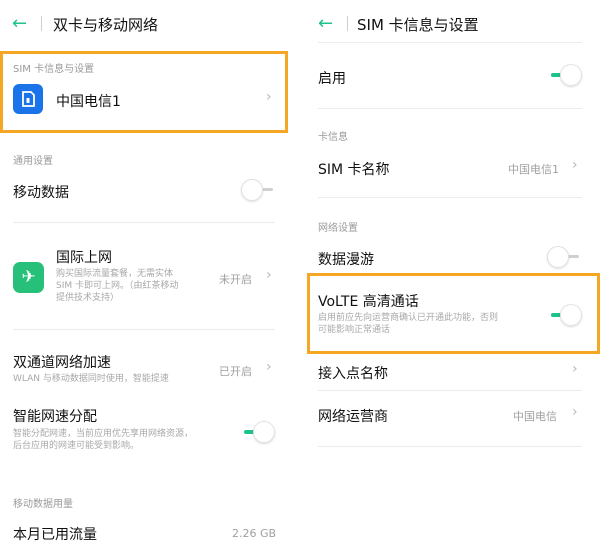 The image size is (600, 544). I want to click on section-card-info: 卡信息, so click(333, 137).